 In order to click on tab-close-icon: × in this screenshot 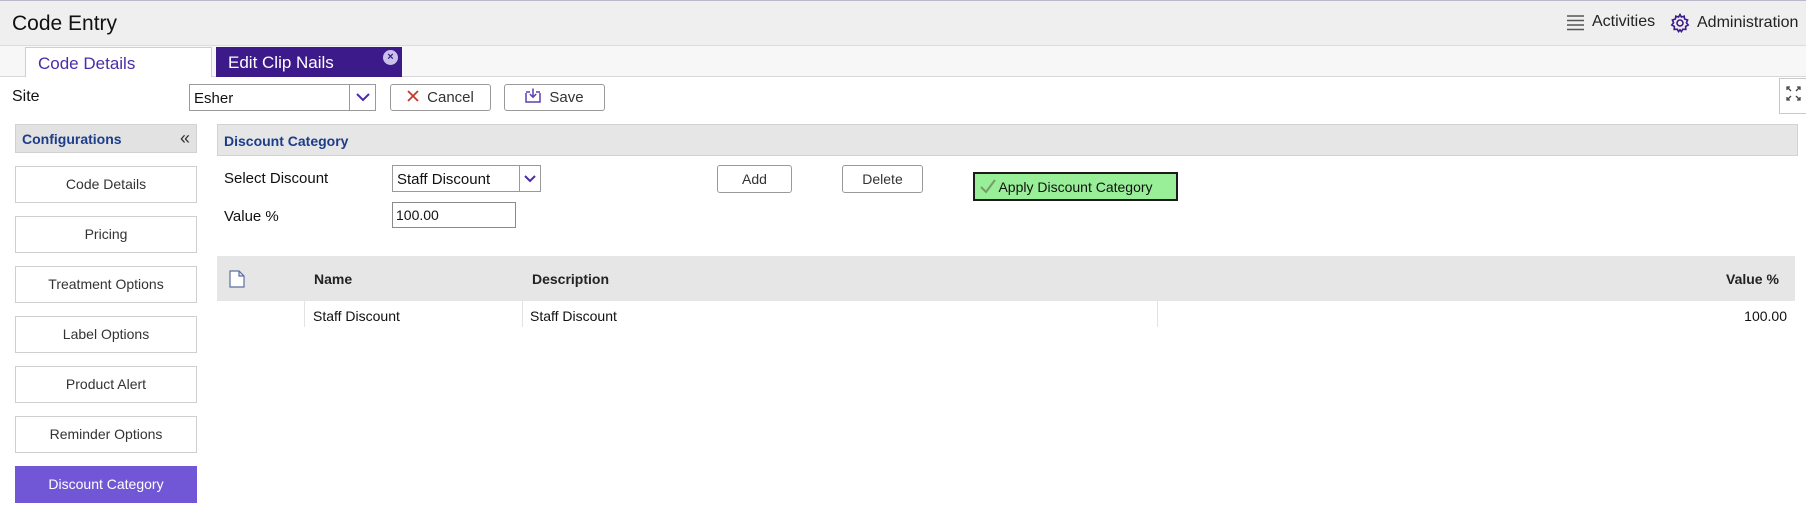, I will do `click(390, 57)`.